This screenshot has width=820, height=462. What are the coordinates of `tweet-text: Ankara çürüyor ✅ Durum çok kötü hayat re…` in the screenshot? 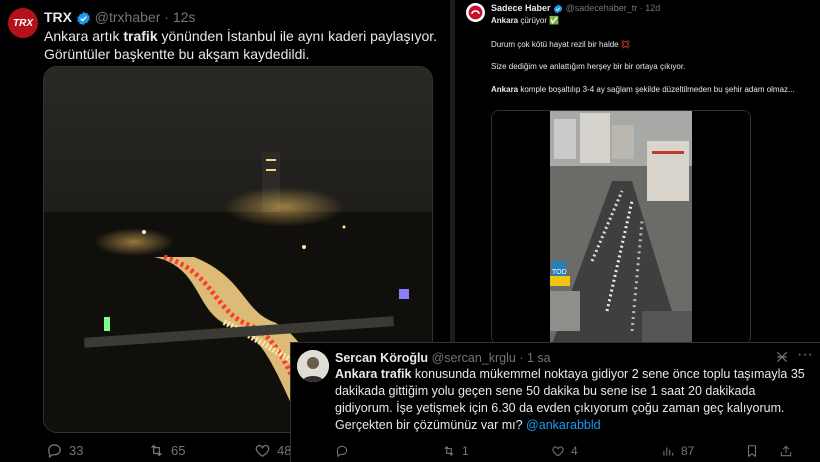 It's located at (643, 55).